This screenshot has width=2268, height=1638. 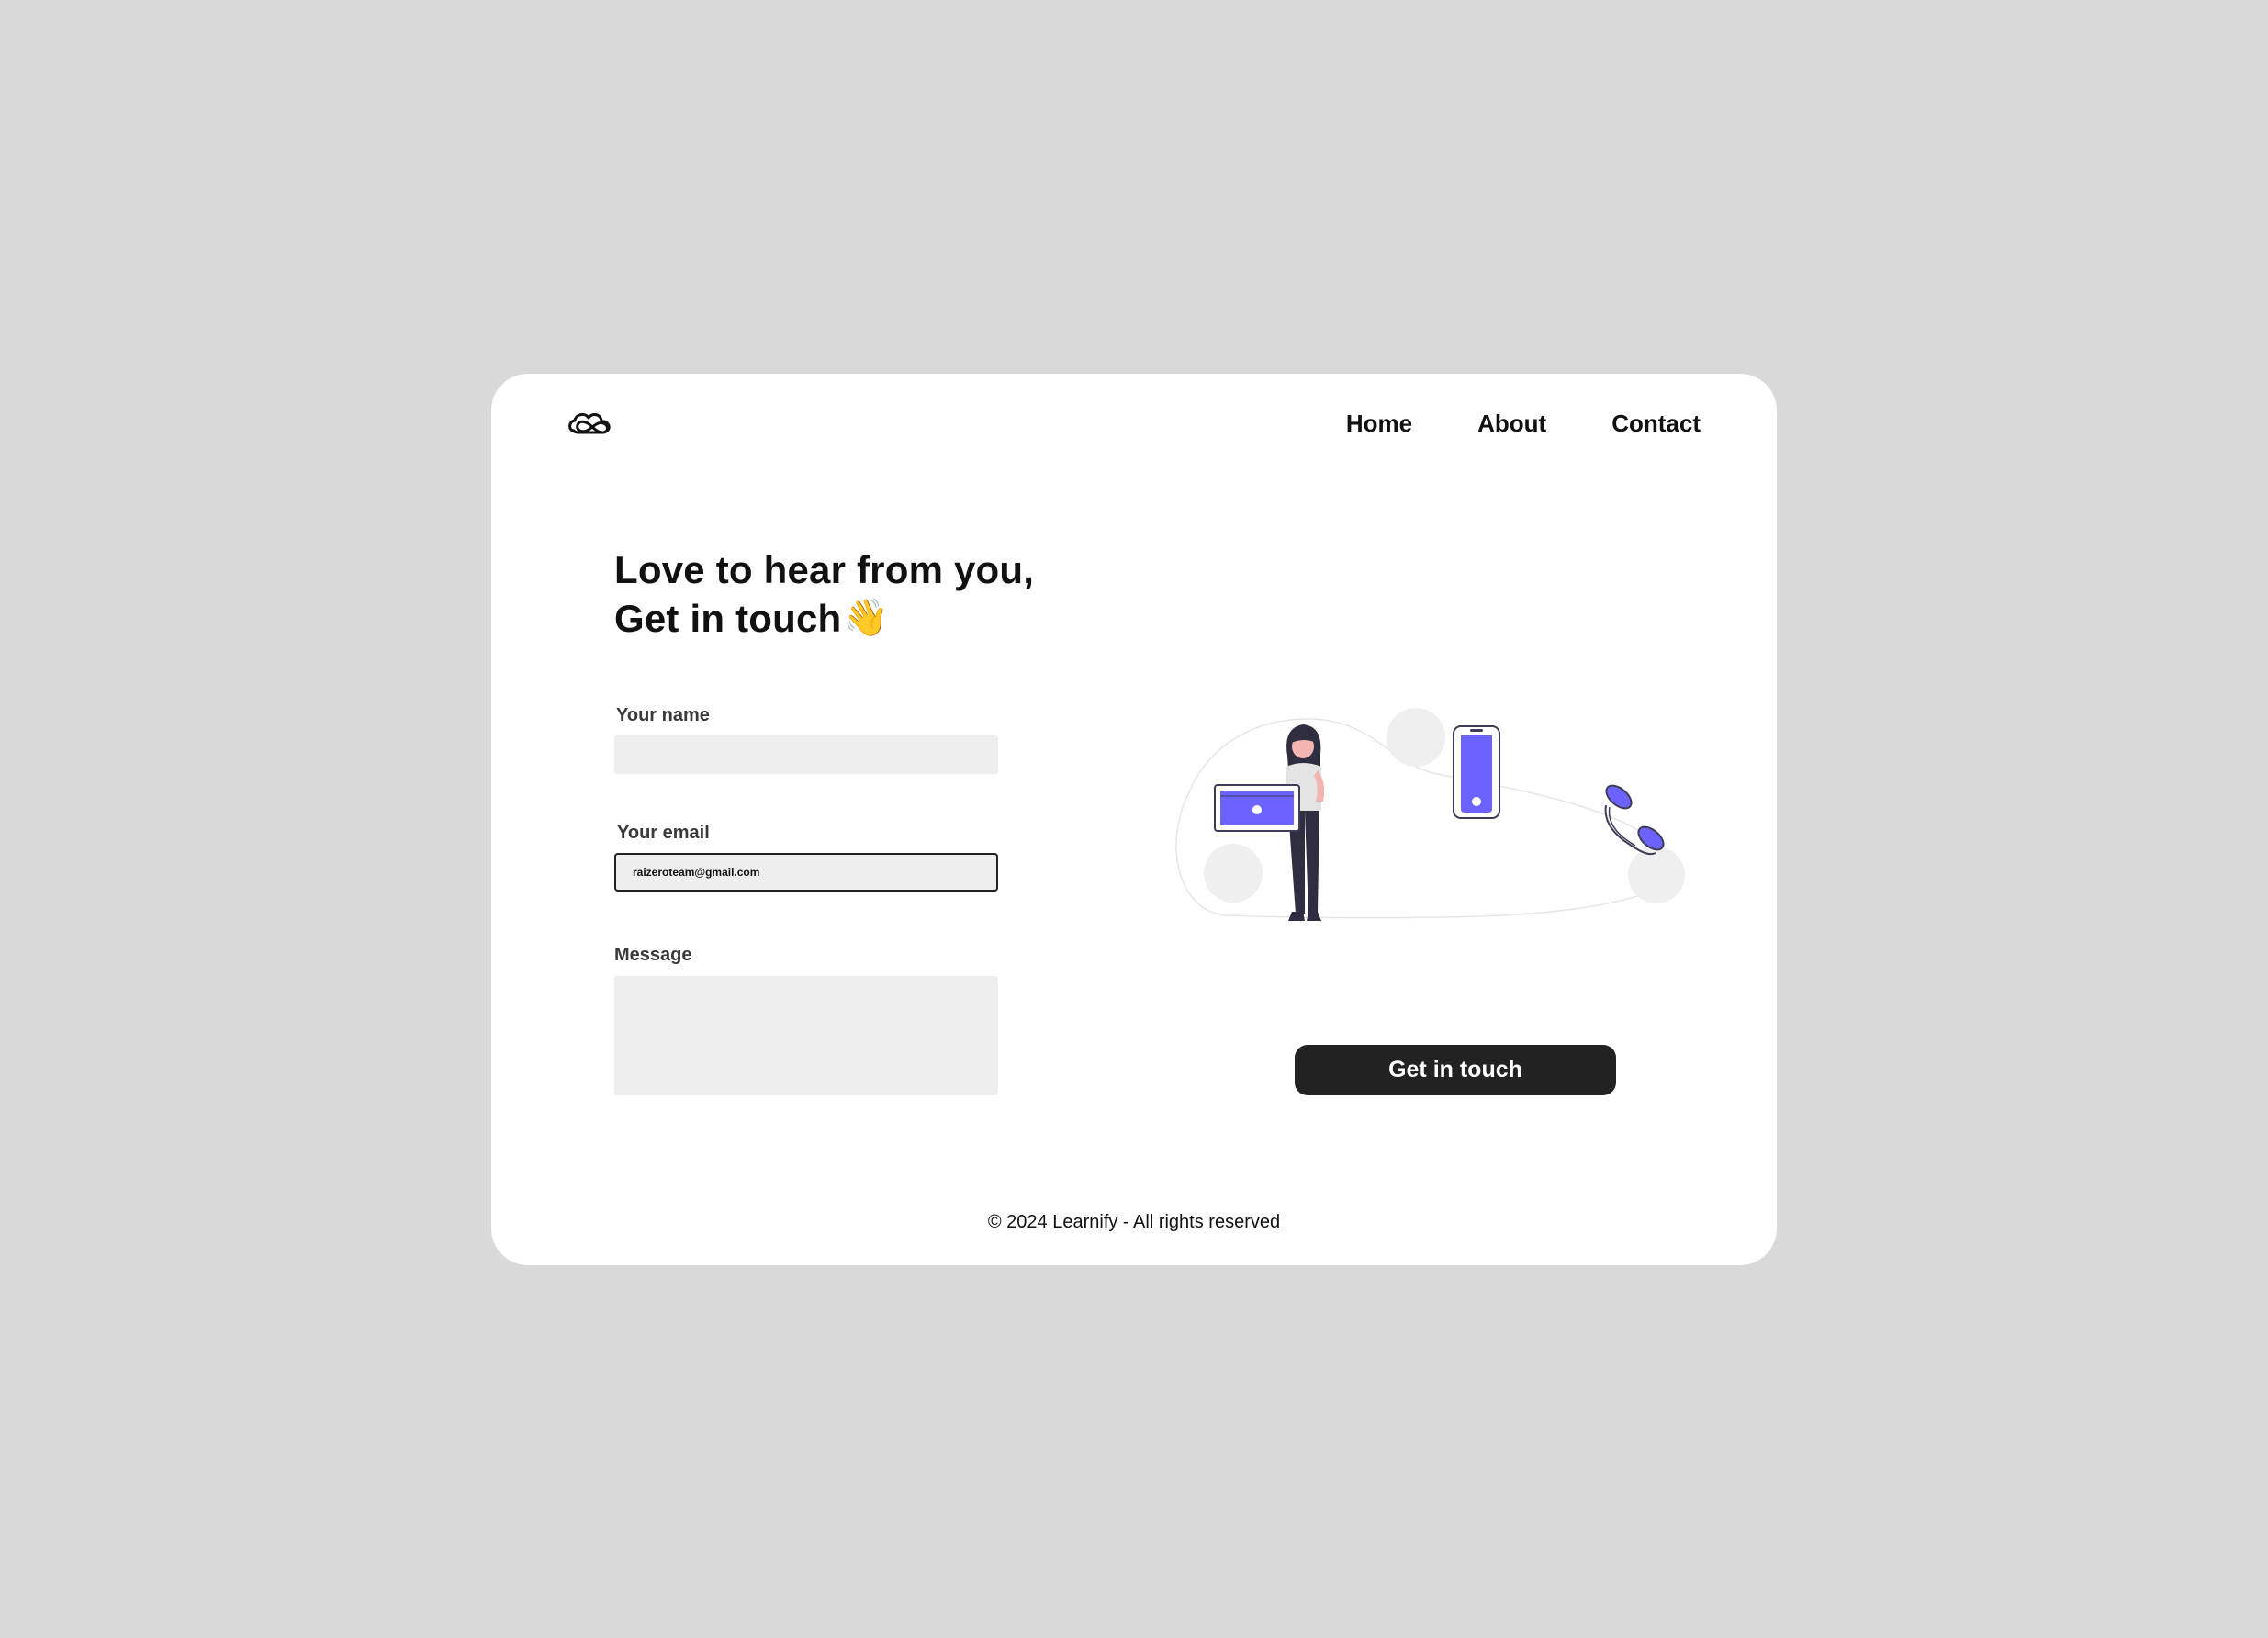 I want to click on headline-line-2: Get in touch👋, so click(x=824, y=618).